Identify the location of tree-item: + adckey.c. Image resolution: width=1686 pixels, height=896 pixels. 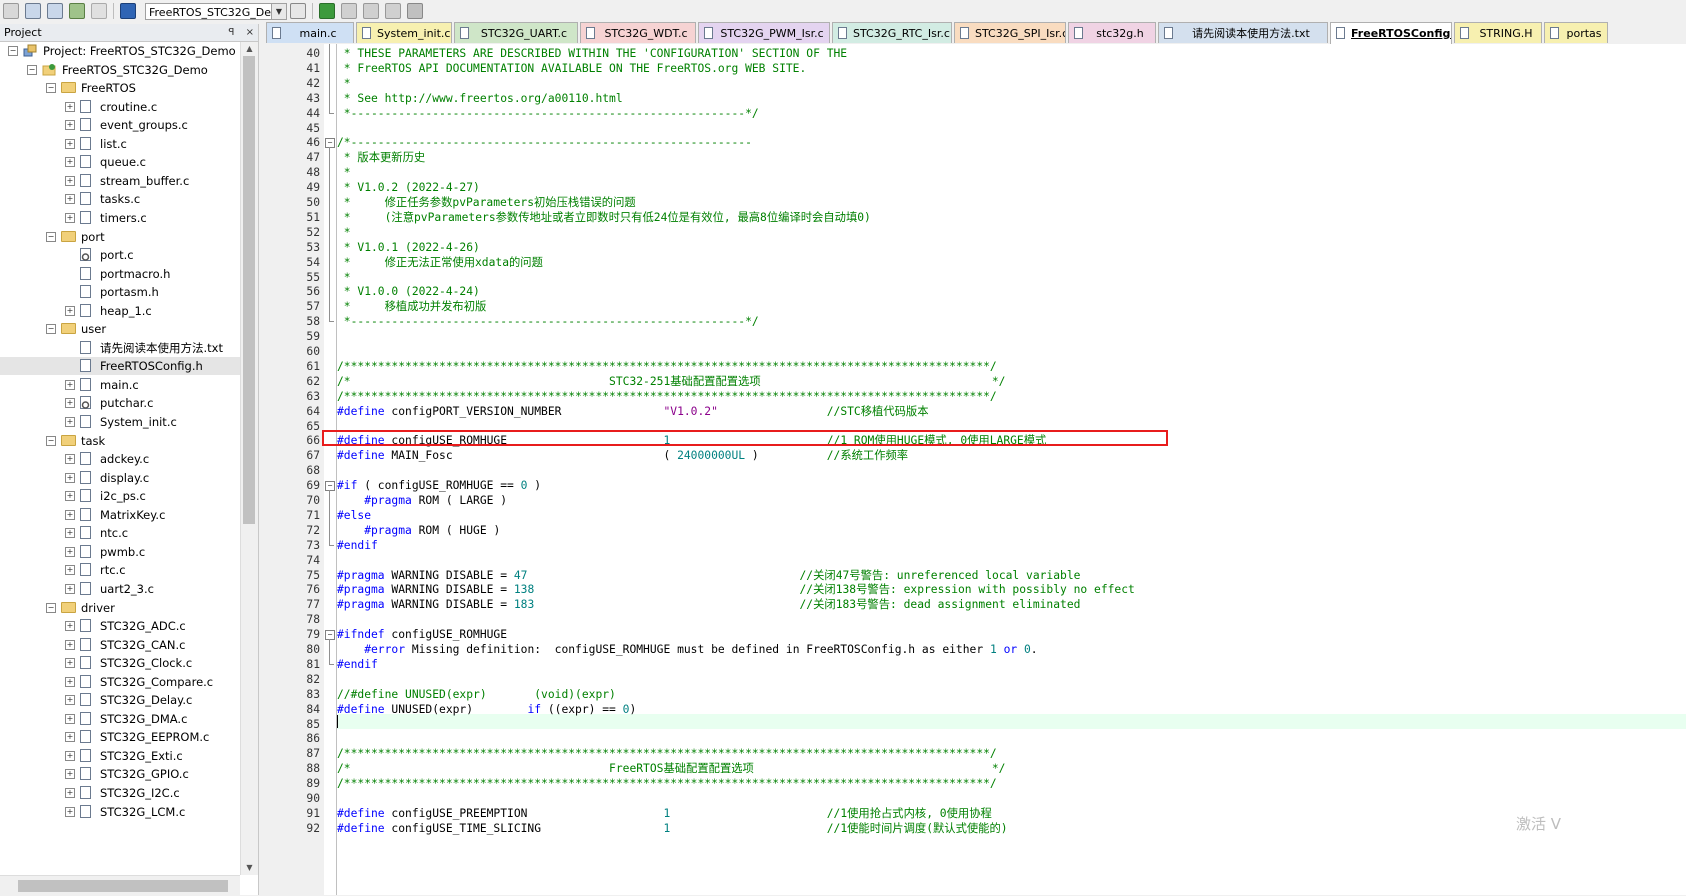
(120, 459).